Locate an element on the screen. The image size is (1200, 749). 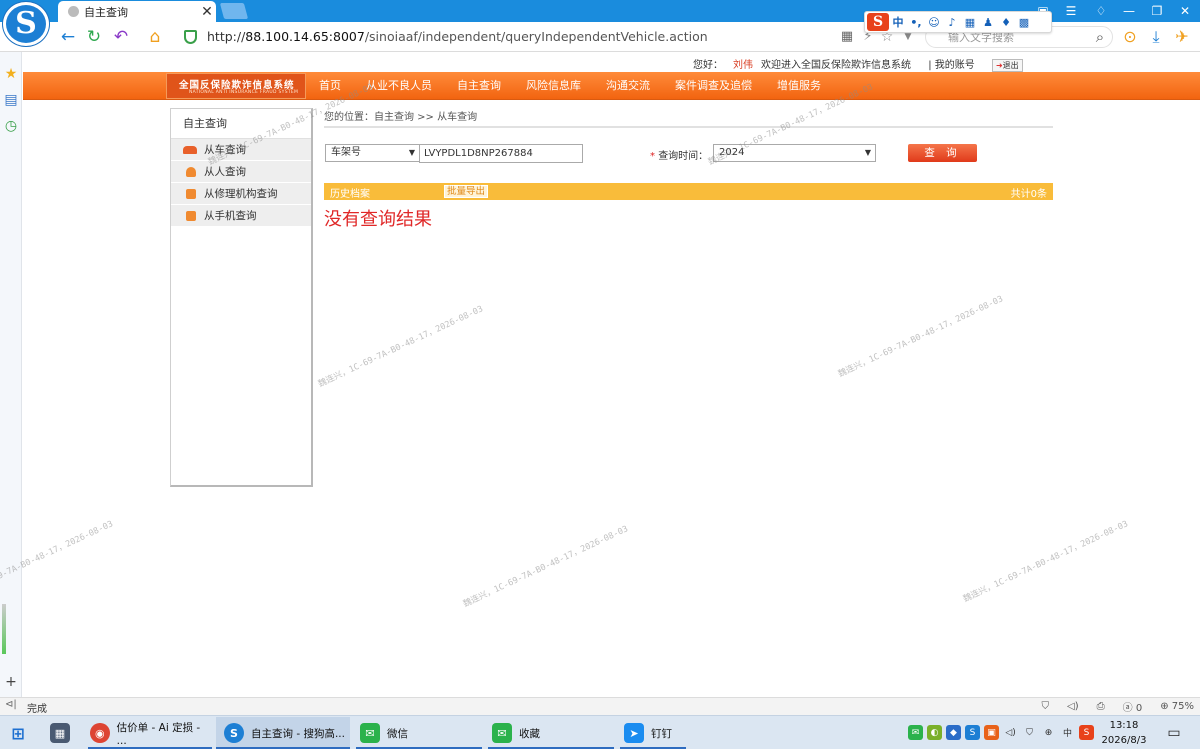
refresh-icon: ↻ is located at coordinates (94, 37).